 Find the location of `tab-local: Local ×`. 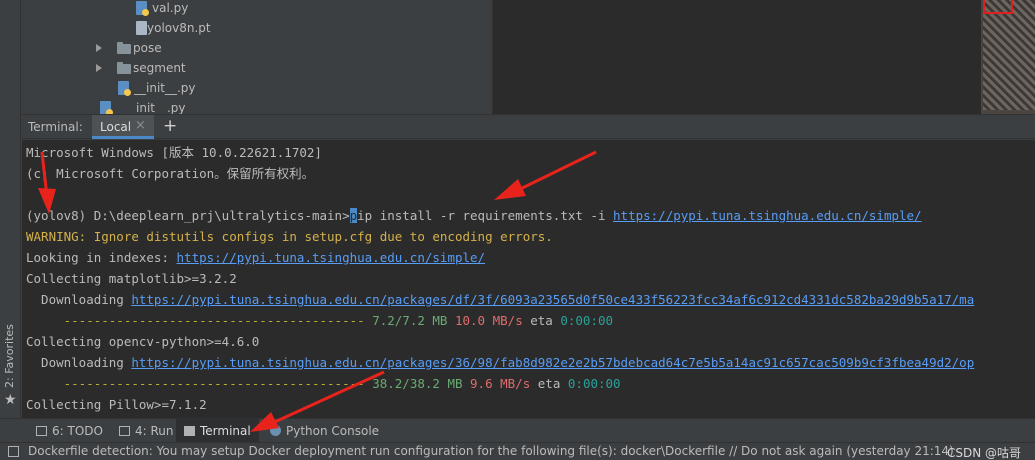

tab-local: Local × is located at coordinates (123, 127).